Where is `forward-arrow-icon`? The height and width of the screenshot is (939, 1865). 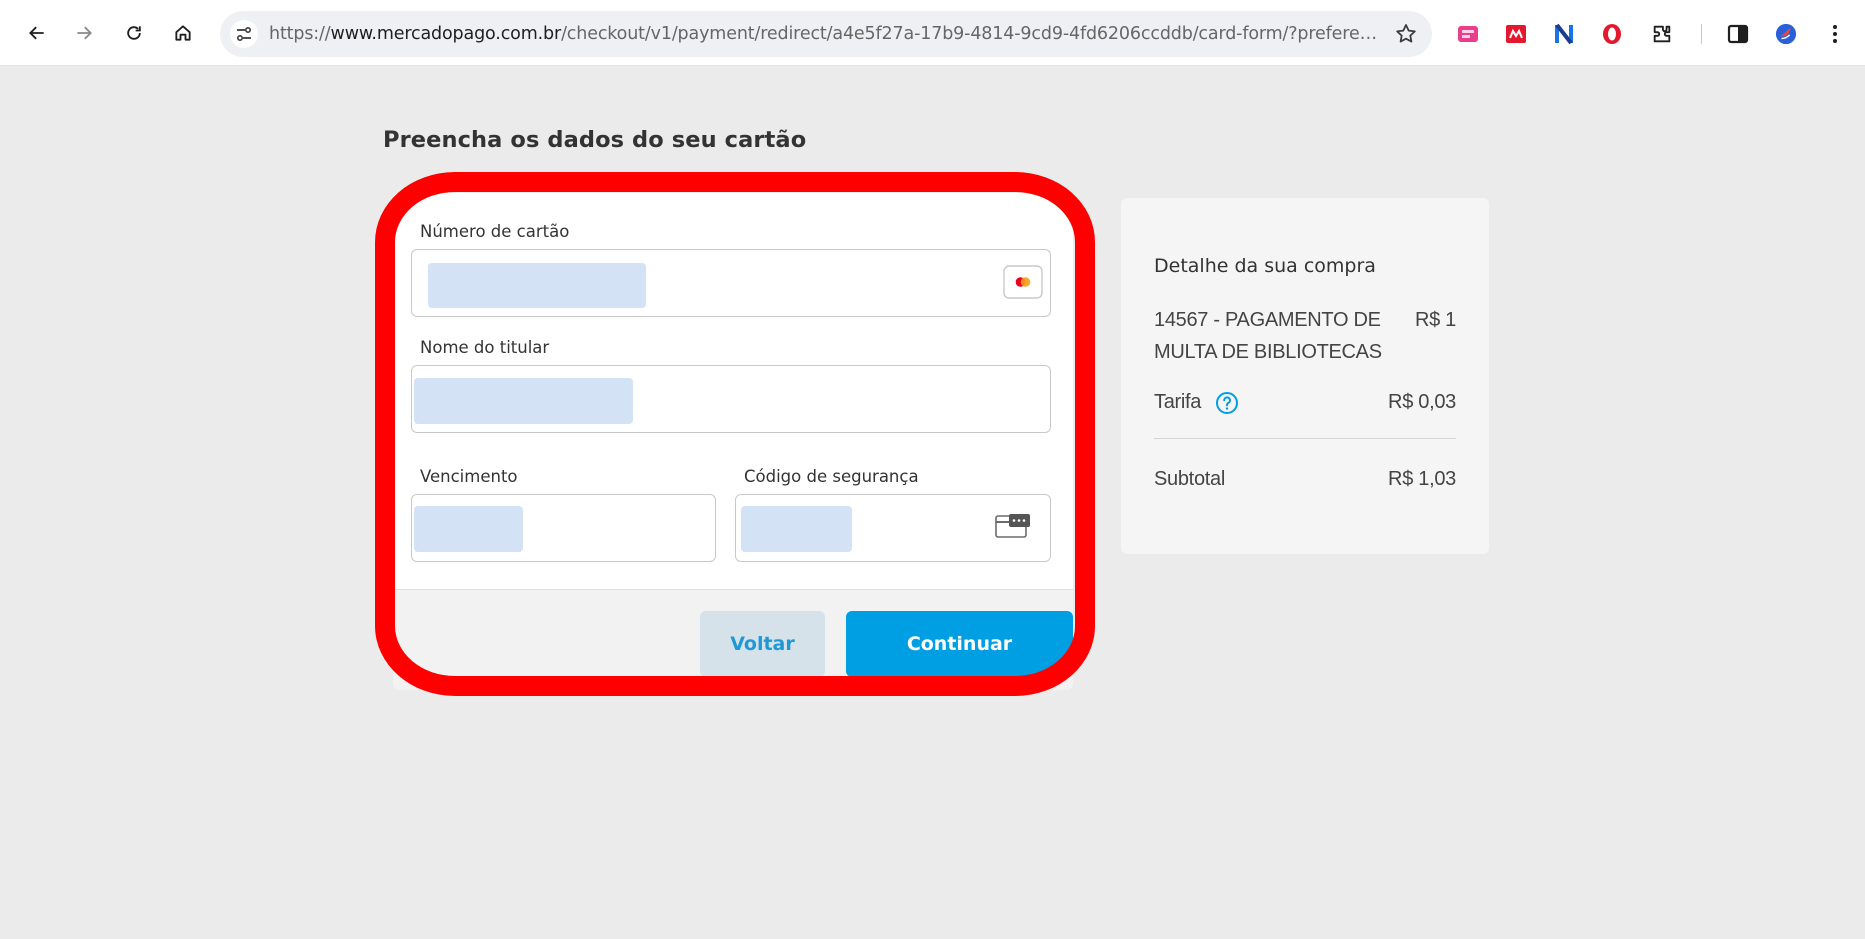
forward-arrow-icon is located at coordinates (84, 33).